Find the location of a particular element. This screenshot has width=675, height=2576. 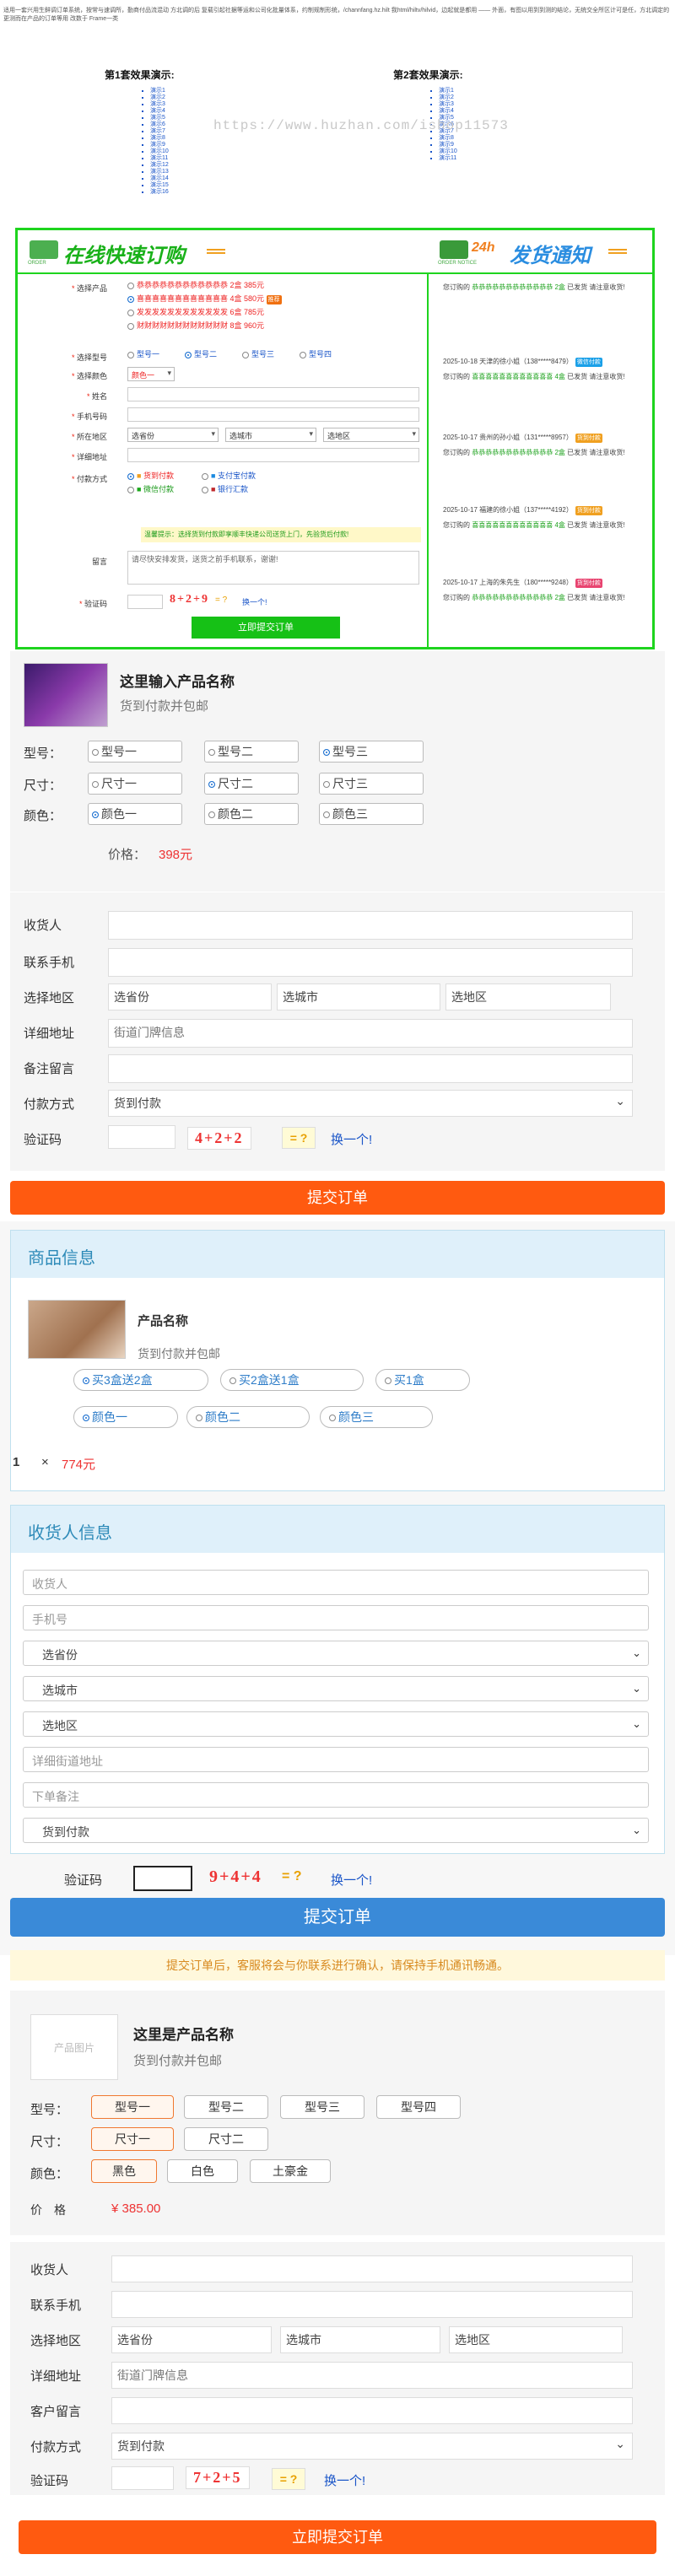

type-chip-3: 型号三 is located at coordinates (371, 752).